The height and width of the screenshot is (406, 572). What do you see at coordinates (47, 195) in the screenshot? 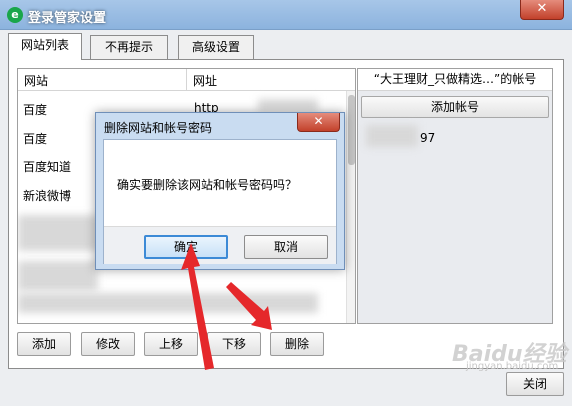
I see `list-row-site: 新浪微博` at bounding box center [47, 195].